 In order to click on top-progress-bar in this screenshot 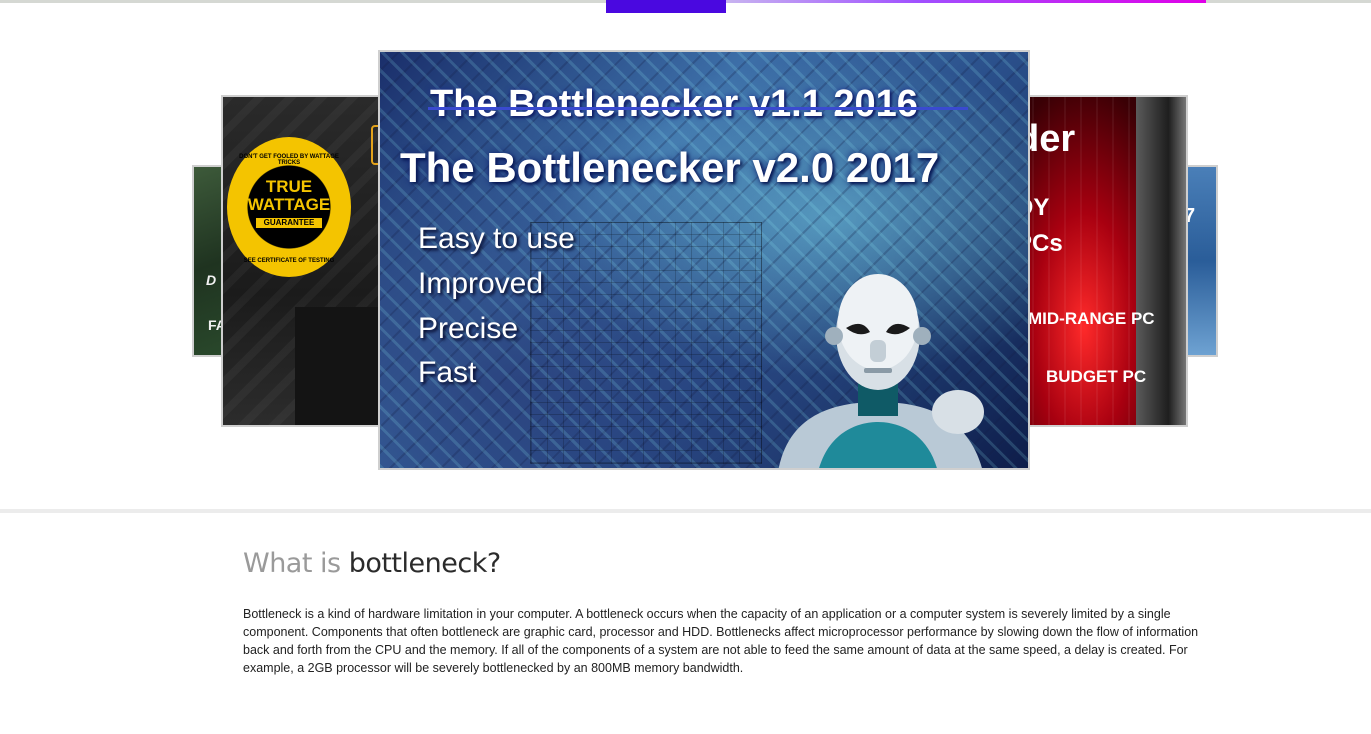, I will do `click(685, 6)`.